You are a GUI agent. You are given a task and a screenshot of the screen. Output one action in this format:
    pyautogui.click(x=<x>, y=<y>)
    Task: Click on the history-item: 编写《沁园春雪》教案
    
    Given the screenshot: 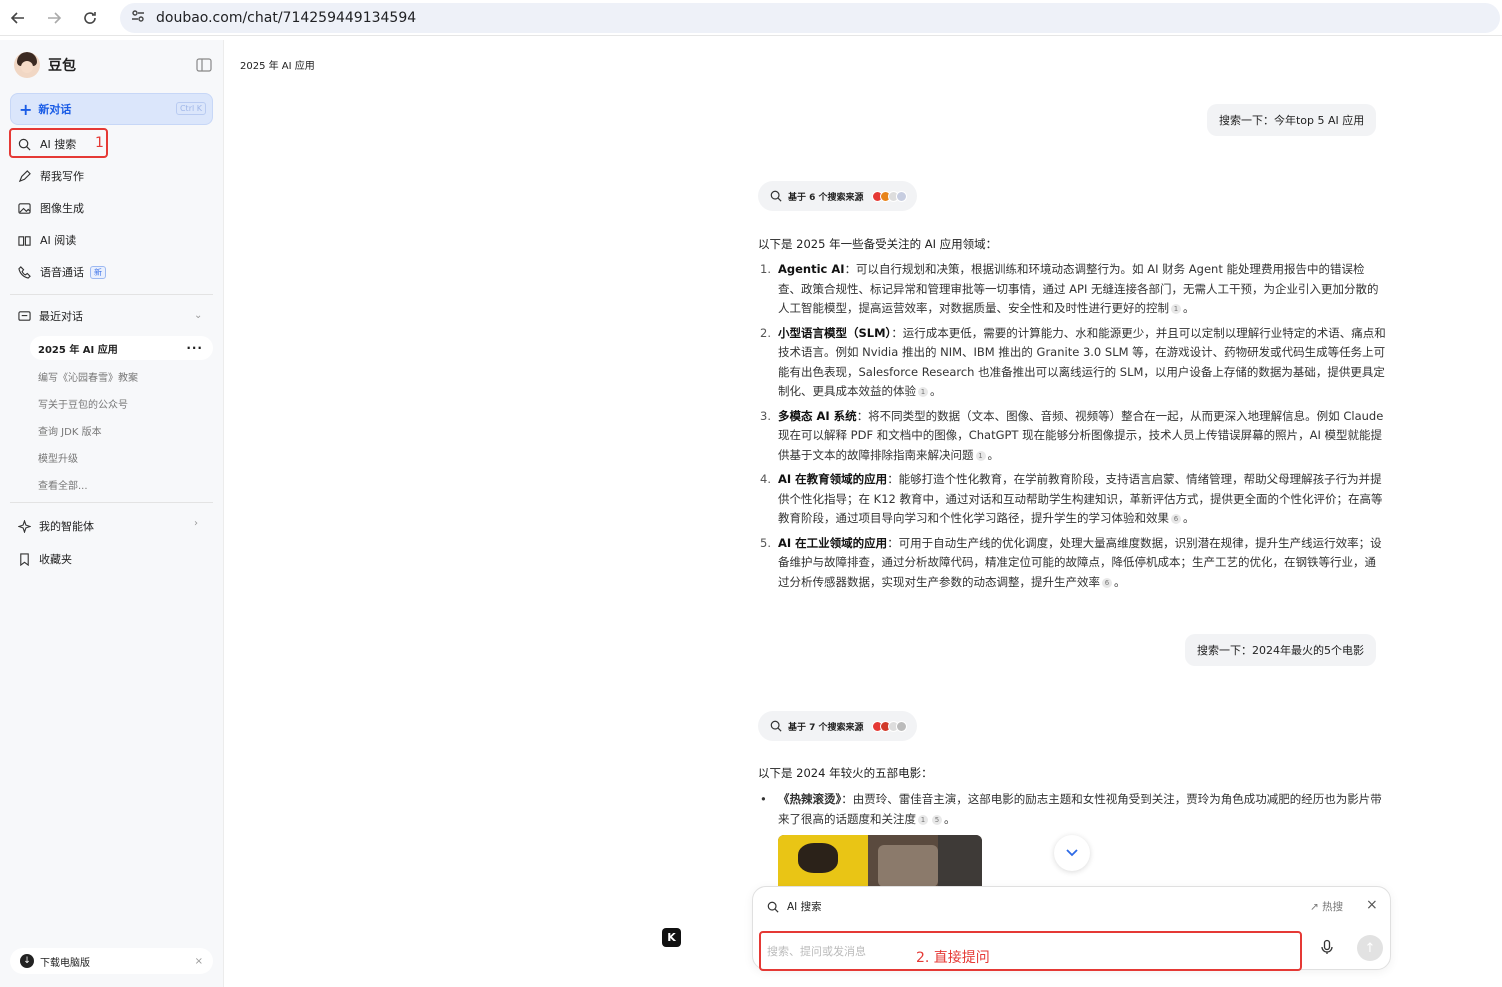 What is the action you would take?
    pyautogui.click(x=88, y=376)
    